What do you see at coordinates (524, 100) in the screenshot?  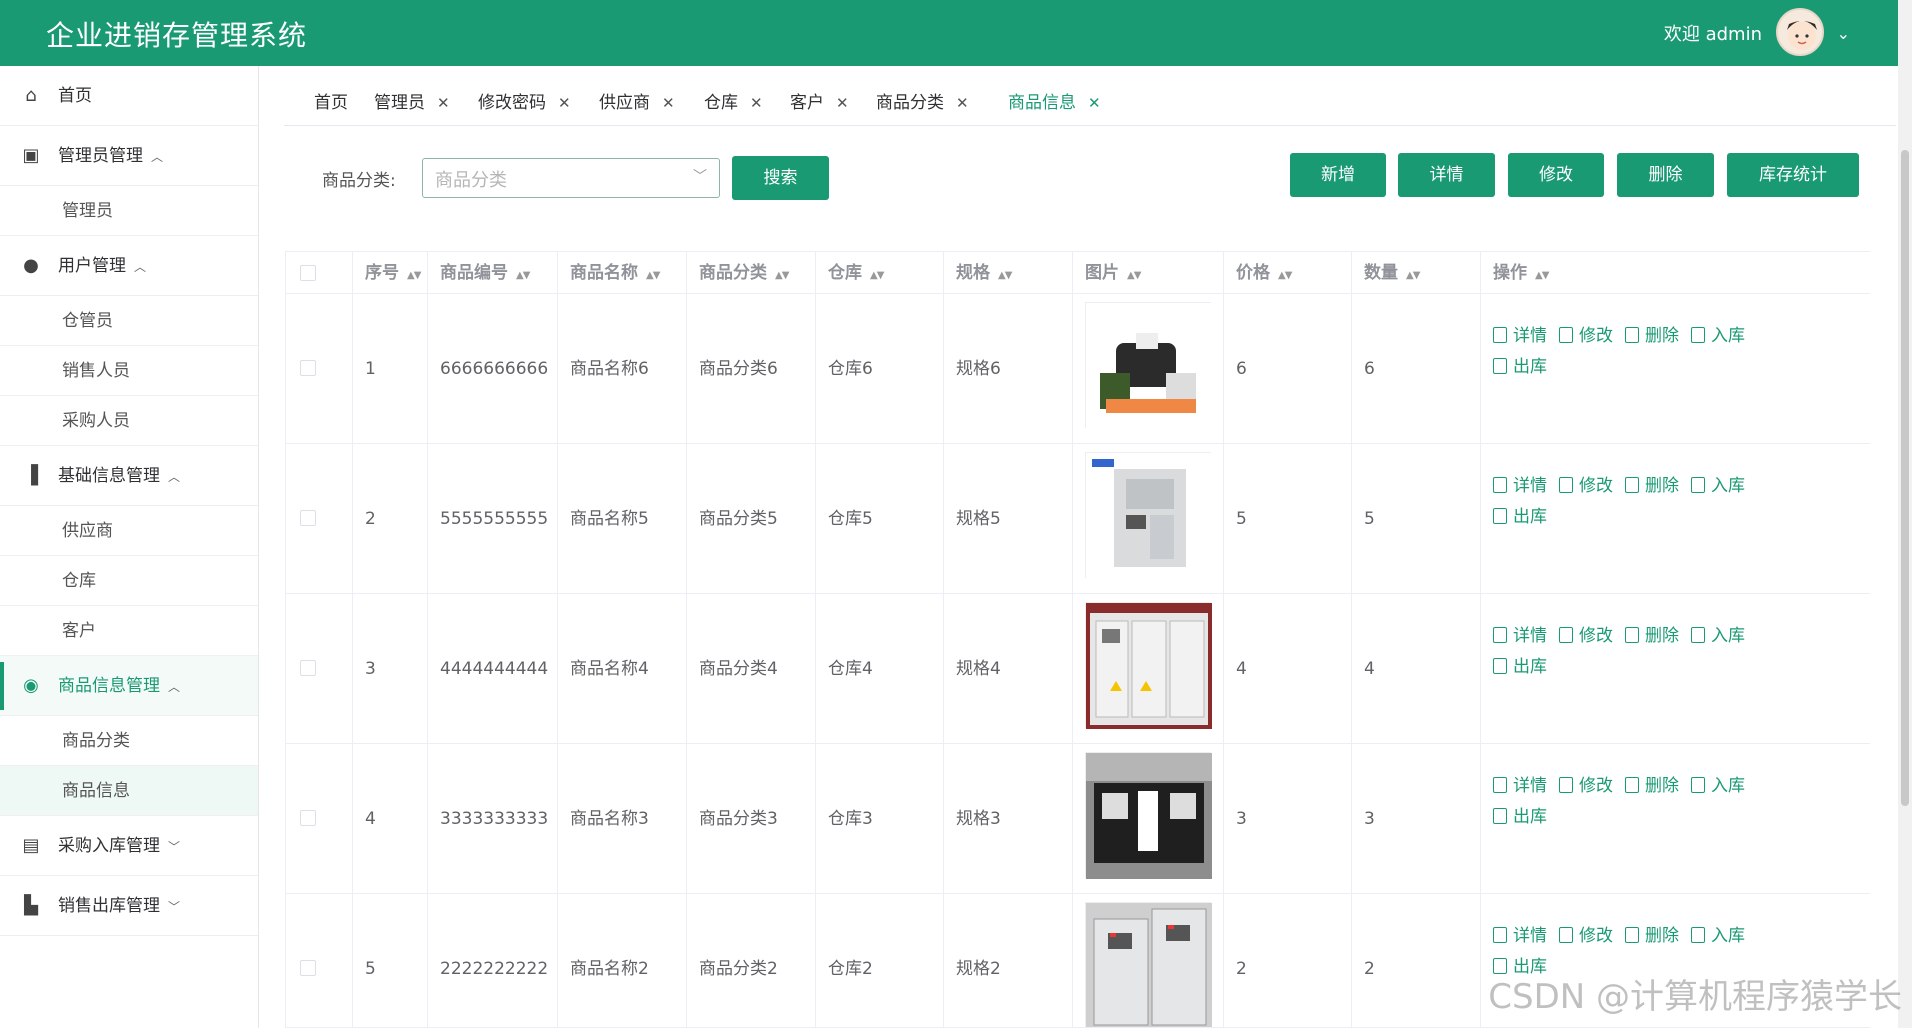 I see `tab-change-password: 修改密码 ✕` at bounding box center [524, 100].